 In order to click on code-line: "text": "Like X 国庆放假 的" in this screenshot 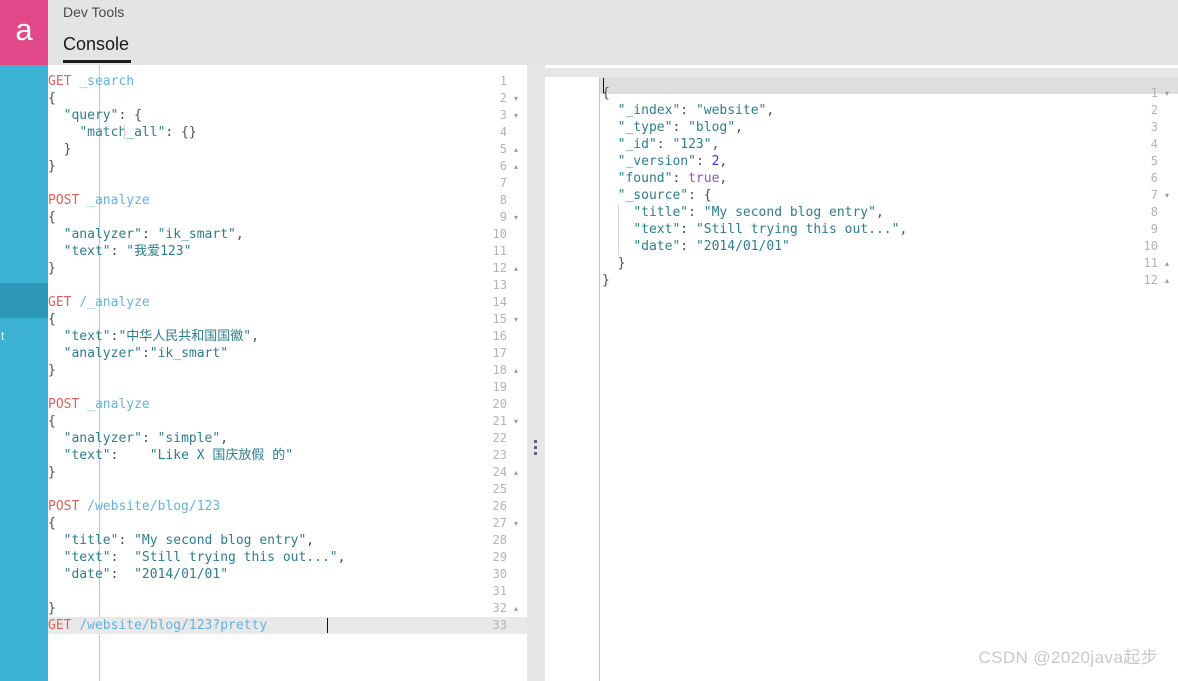, I will do `click(170, 455)`.